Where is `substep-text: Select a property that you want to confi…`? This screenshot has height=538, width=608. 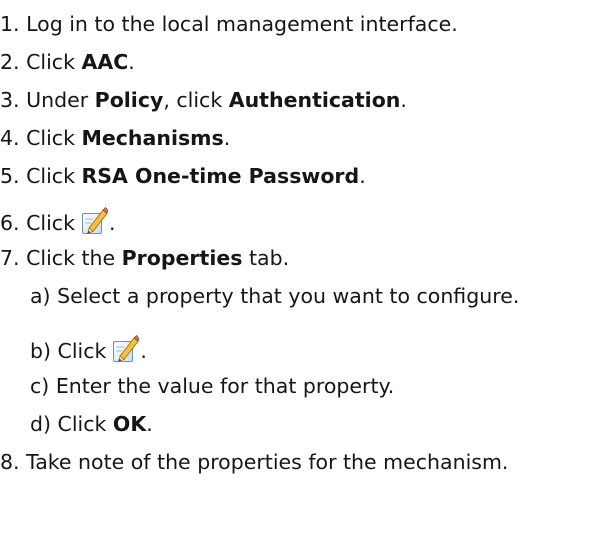 substep-text: Select a property that you want to confi… is located at coordinates (288, 296).